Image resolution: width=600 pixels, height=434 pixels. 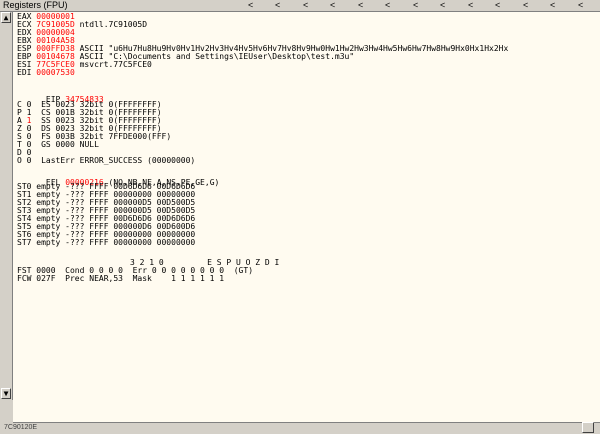 I want to click on register-comment: msvcrt.77C5FCE0, so click(x=113, y=64).